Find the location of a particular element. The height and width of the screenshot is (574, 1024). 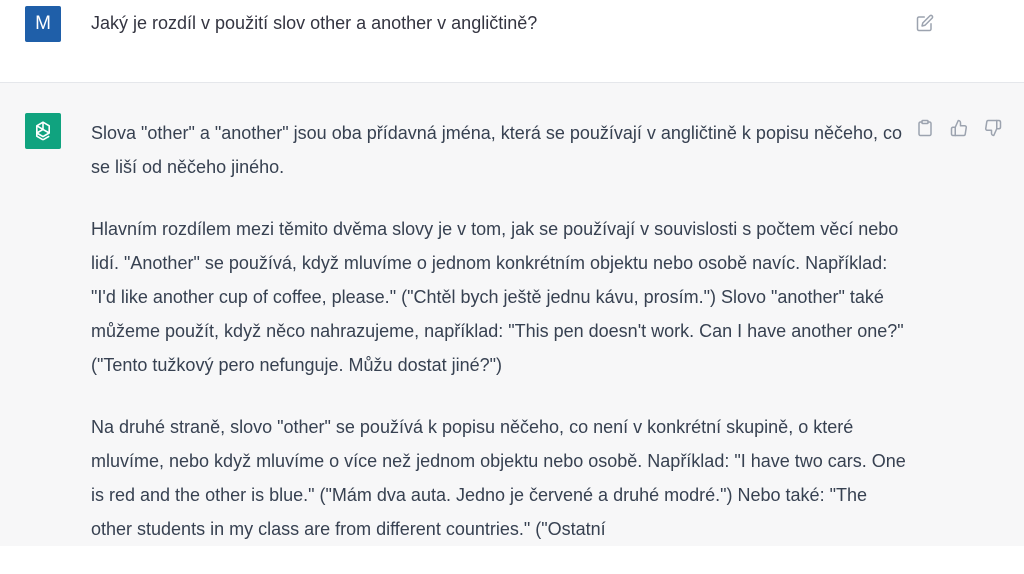

edit-button is located at coordinates (925, 23).